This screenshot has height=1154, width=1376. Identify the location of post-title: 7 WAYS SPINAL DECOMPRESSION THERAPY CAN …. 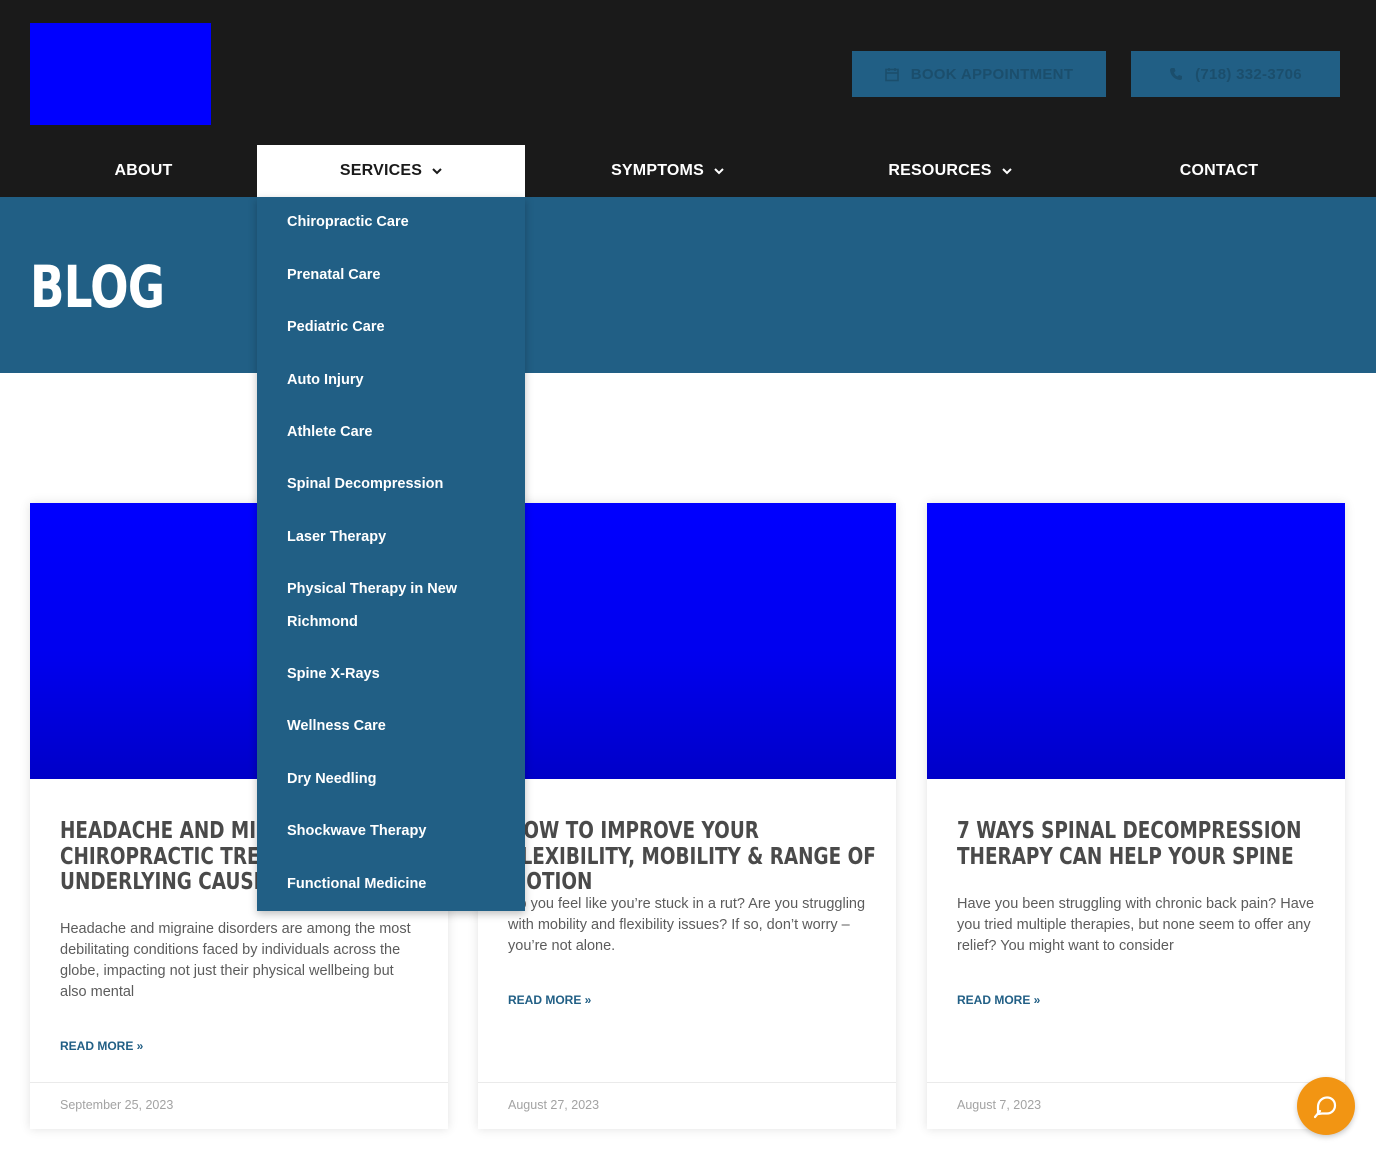
(1142, 844).